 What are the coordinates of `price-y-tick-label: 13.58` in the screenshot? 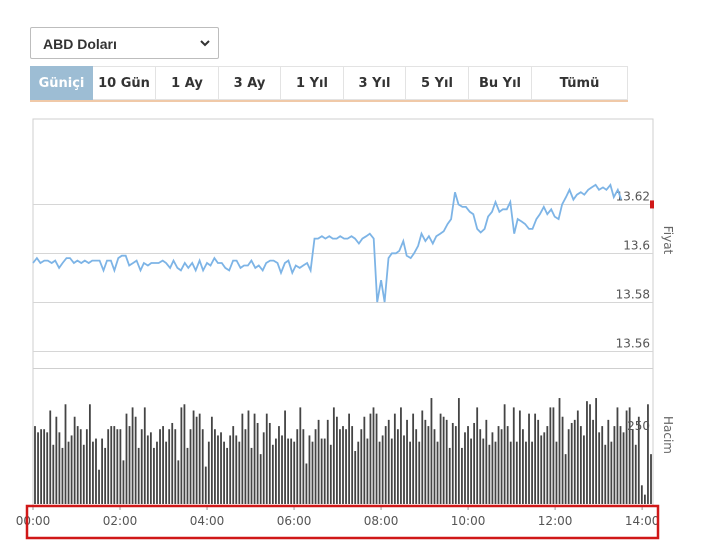 It's located at (633, 295).